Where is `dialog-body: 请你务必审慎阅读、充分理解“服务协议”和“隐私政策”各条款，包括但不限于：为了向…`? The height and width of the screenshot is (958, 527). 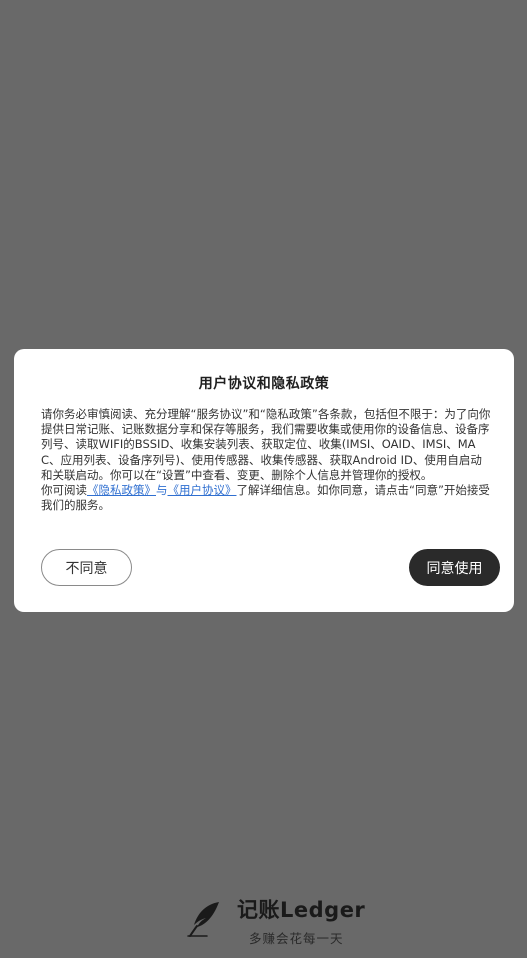 dialog-body: 请你务必审慎阅读、充分理解“服务协议”和“隐私政策”各条款，包括但不限于：为了向… is located at coordinates (266, 460).